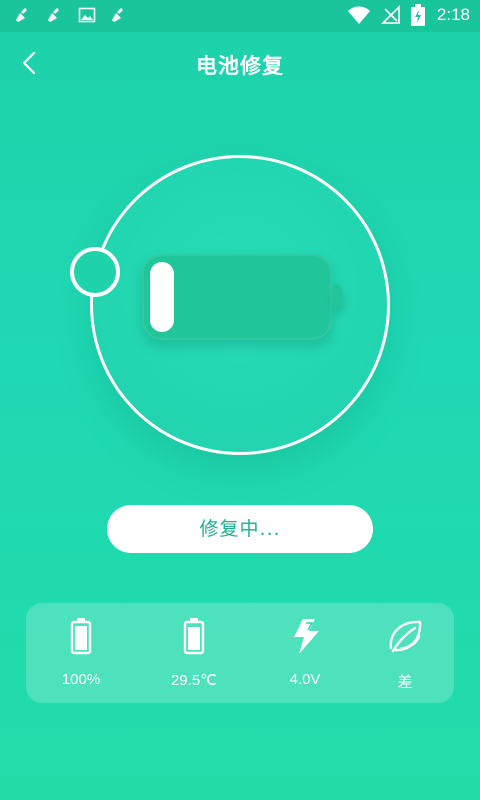  I want to click on battery-icon, so click(81, 636).